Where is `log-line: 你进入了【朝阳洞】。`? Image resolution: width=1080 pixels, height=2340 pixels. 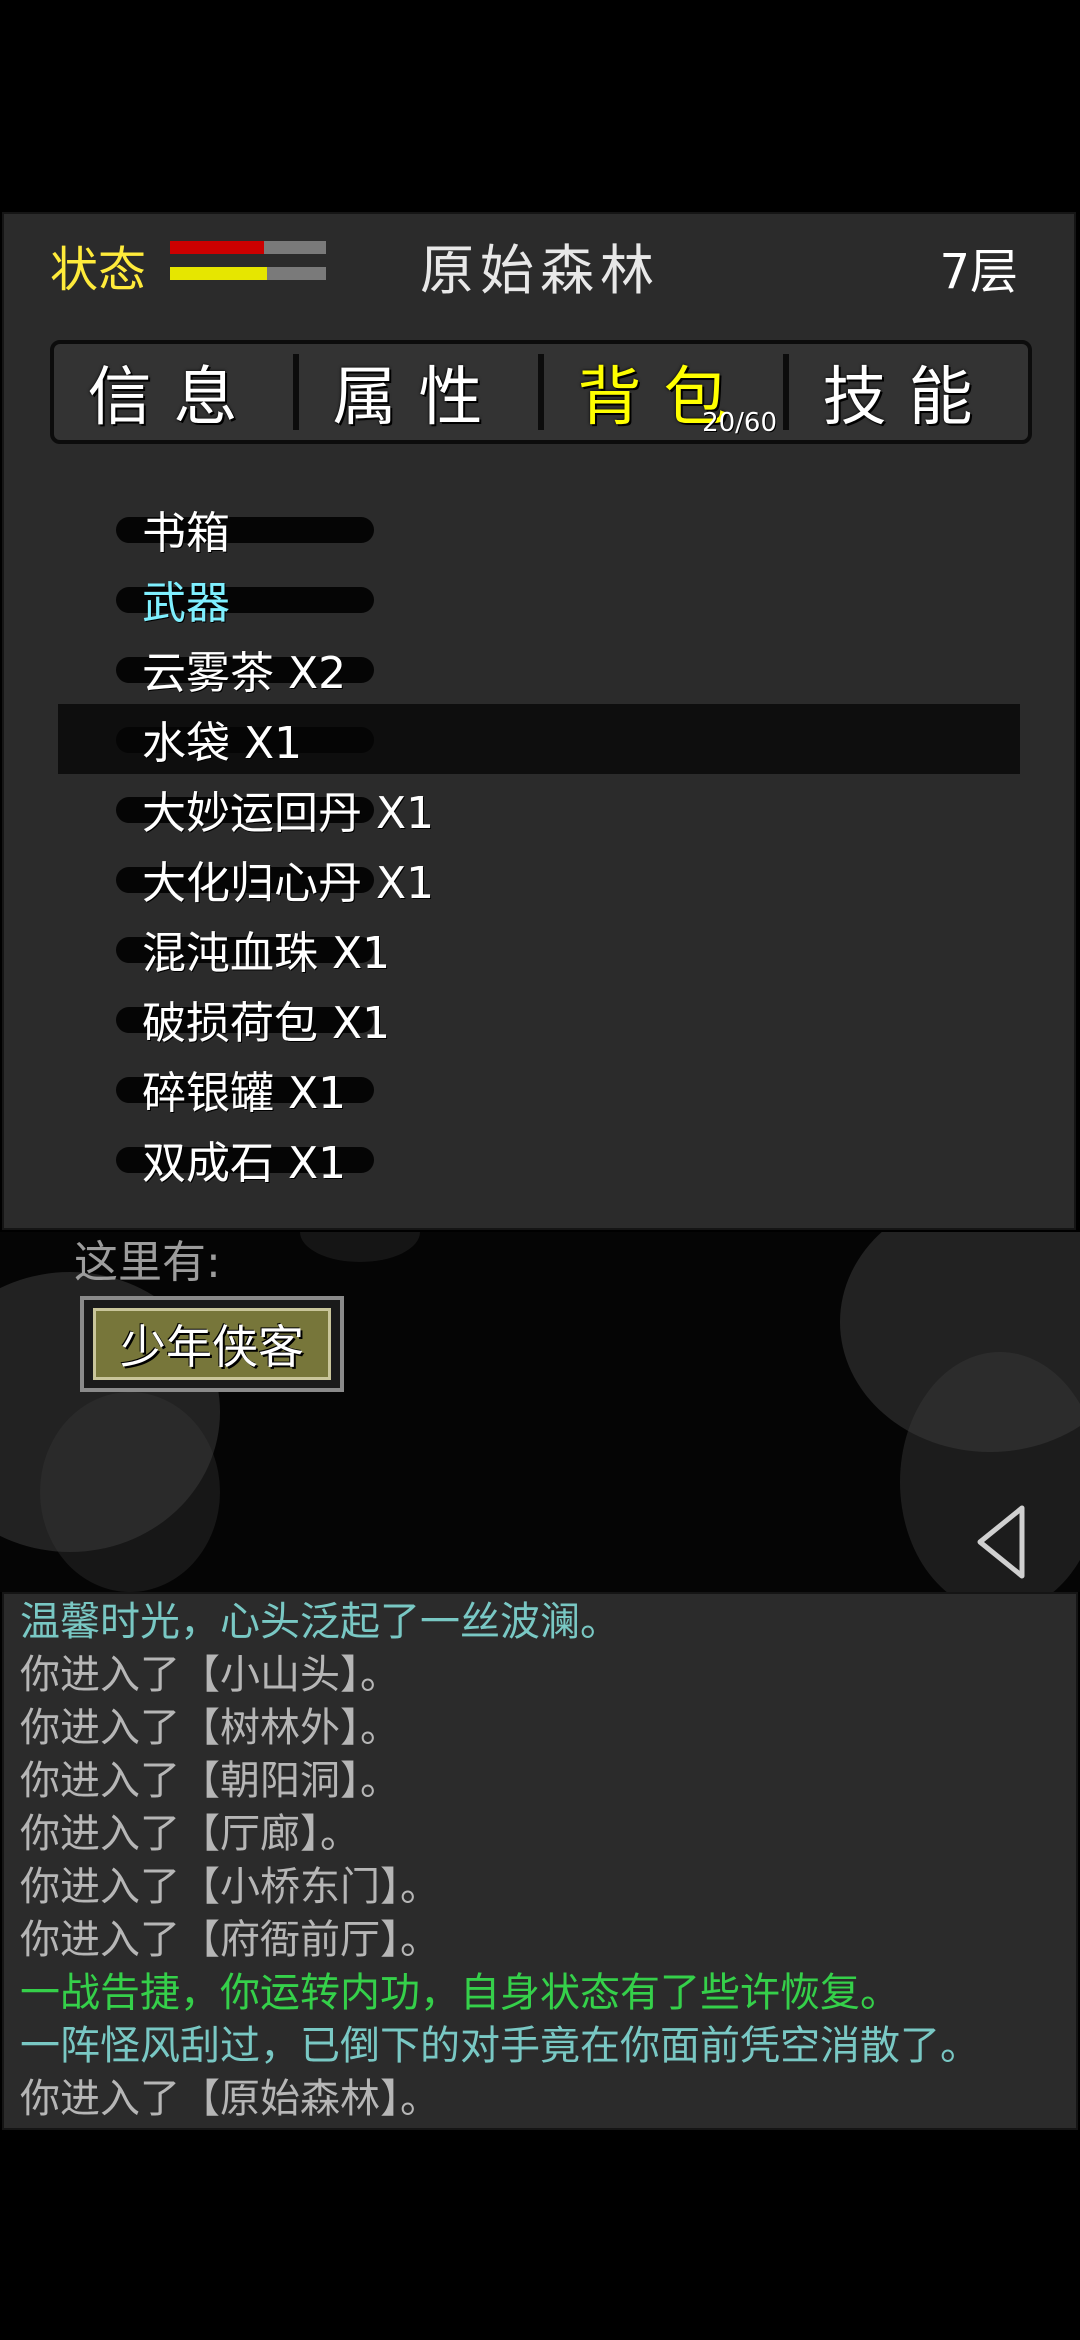 log-line: 你进入了【朝阳洞】。 is located at coordinates (210, 1781).